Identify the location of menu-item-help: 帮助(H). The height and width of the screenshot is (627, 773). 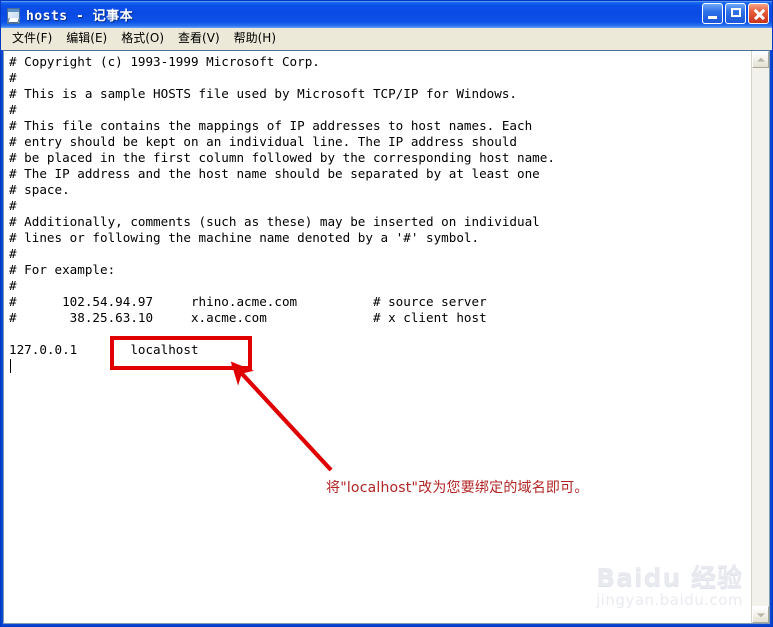
(255, 39).